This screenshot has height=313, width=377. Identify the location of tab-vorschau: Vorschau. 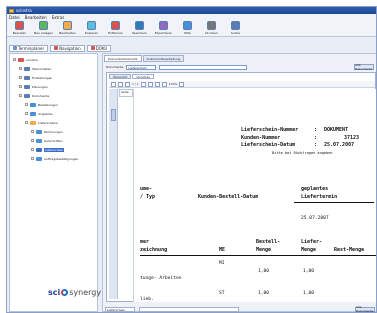
(143, 76).